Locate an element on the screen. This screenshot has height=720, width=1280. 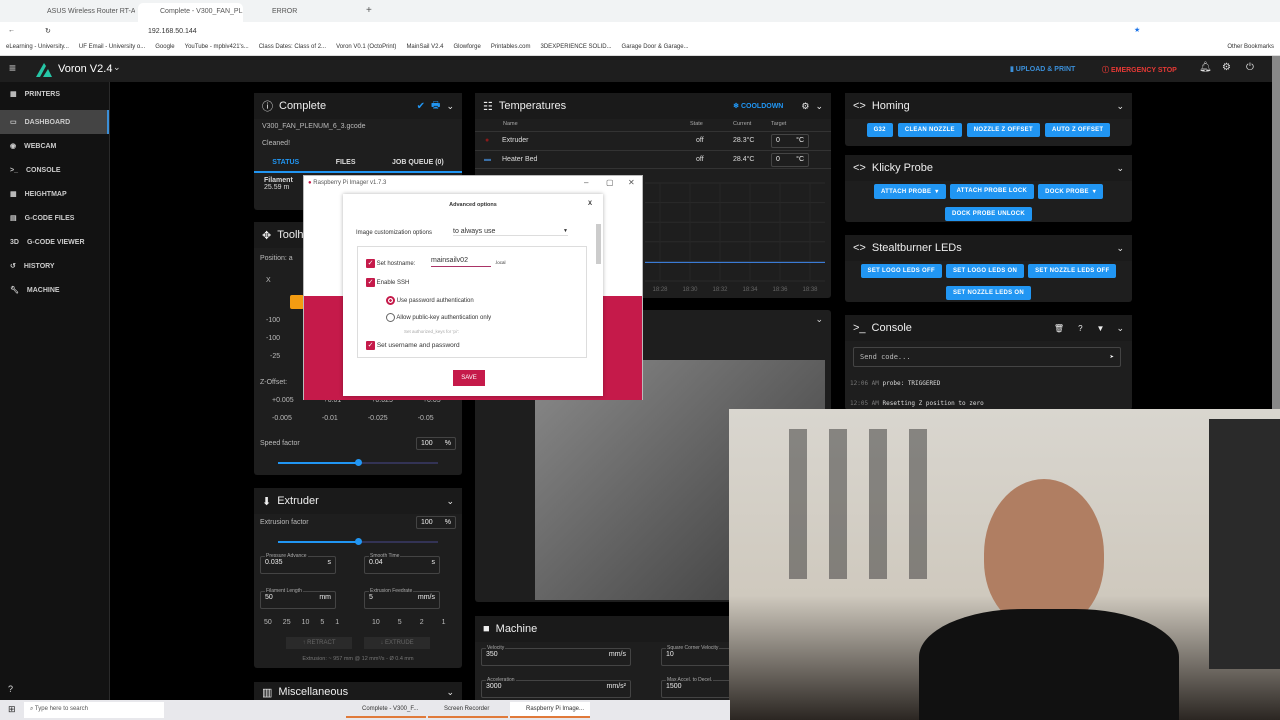
attach-probe-lock-button: ATTACH PROBE LOCK is located at coordinates (992, 191).